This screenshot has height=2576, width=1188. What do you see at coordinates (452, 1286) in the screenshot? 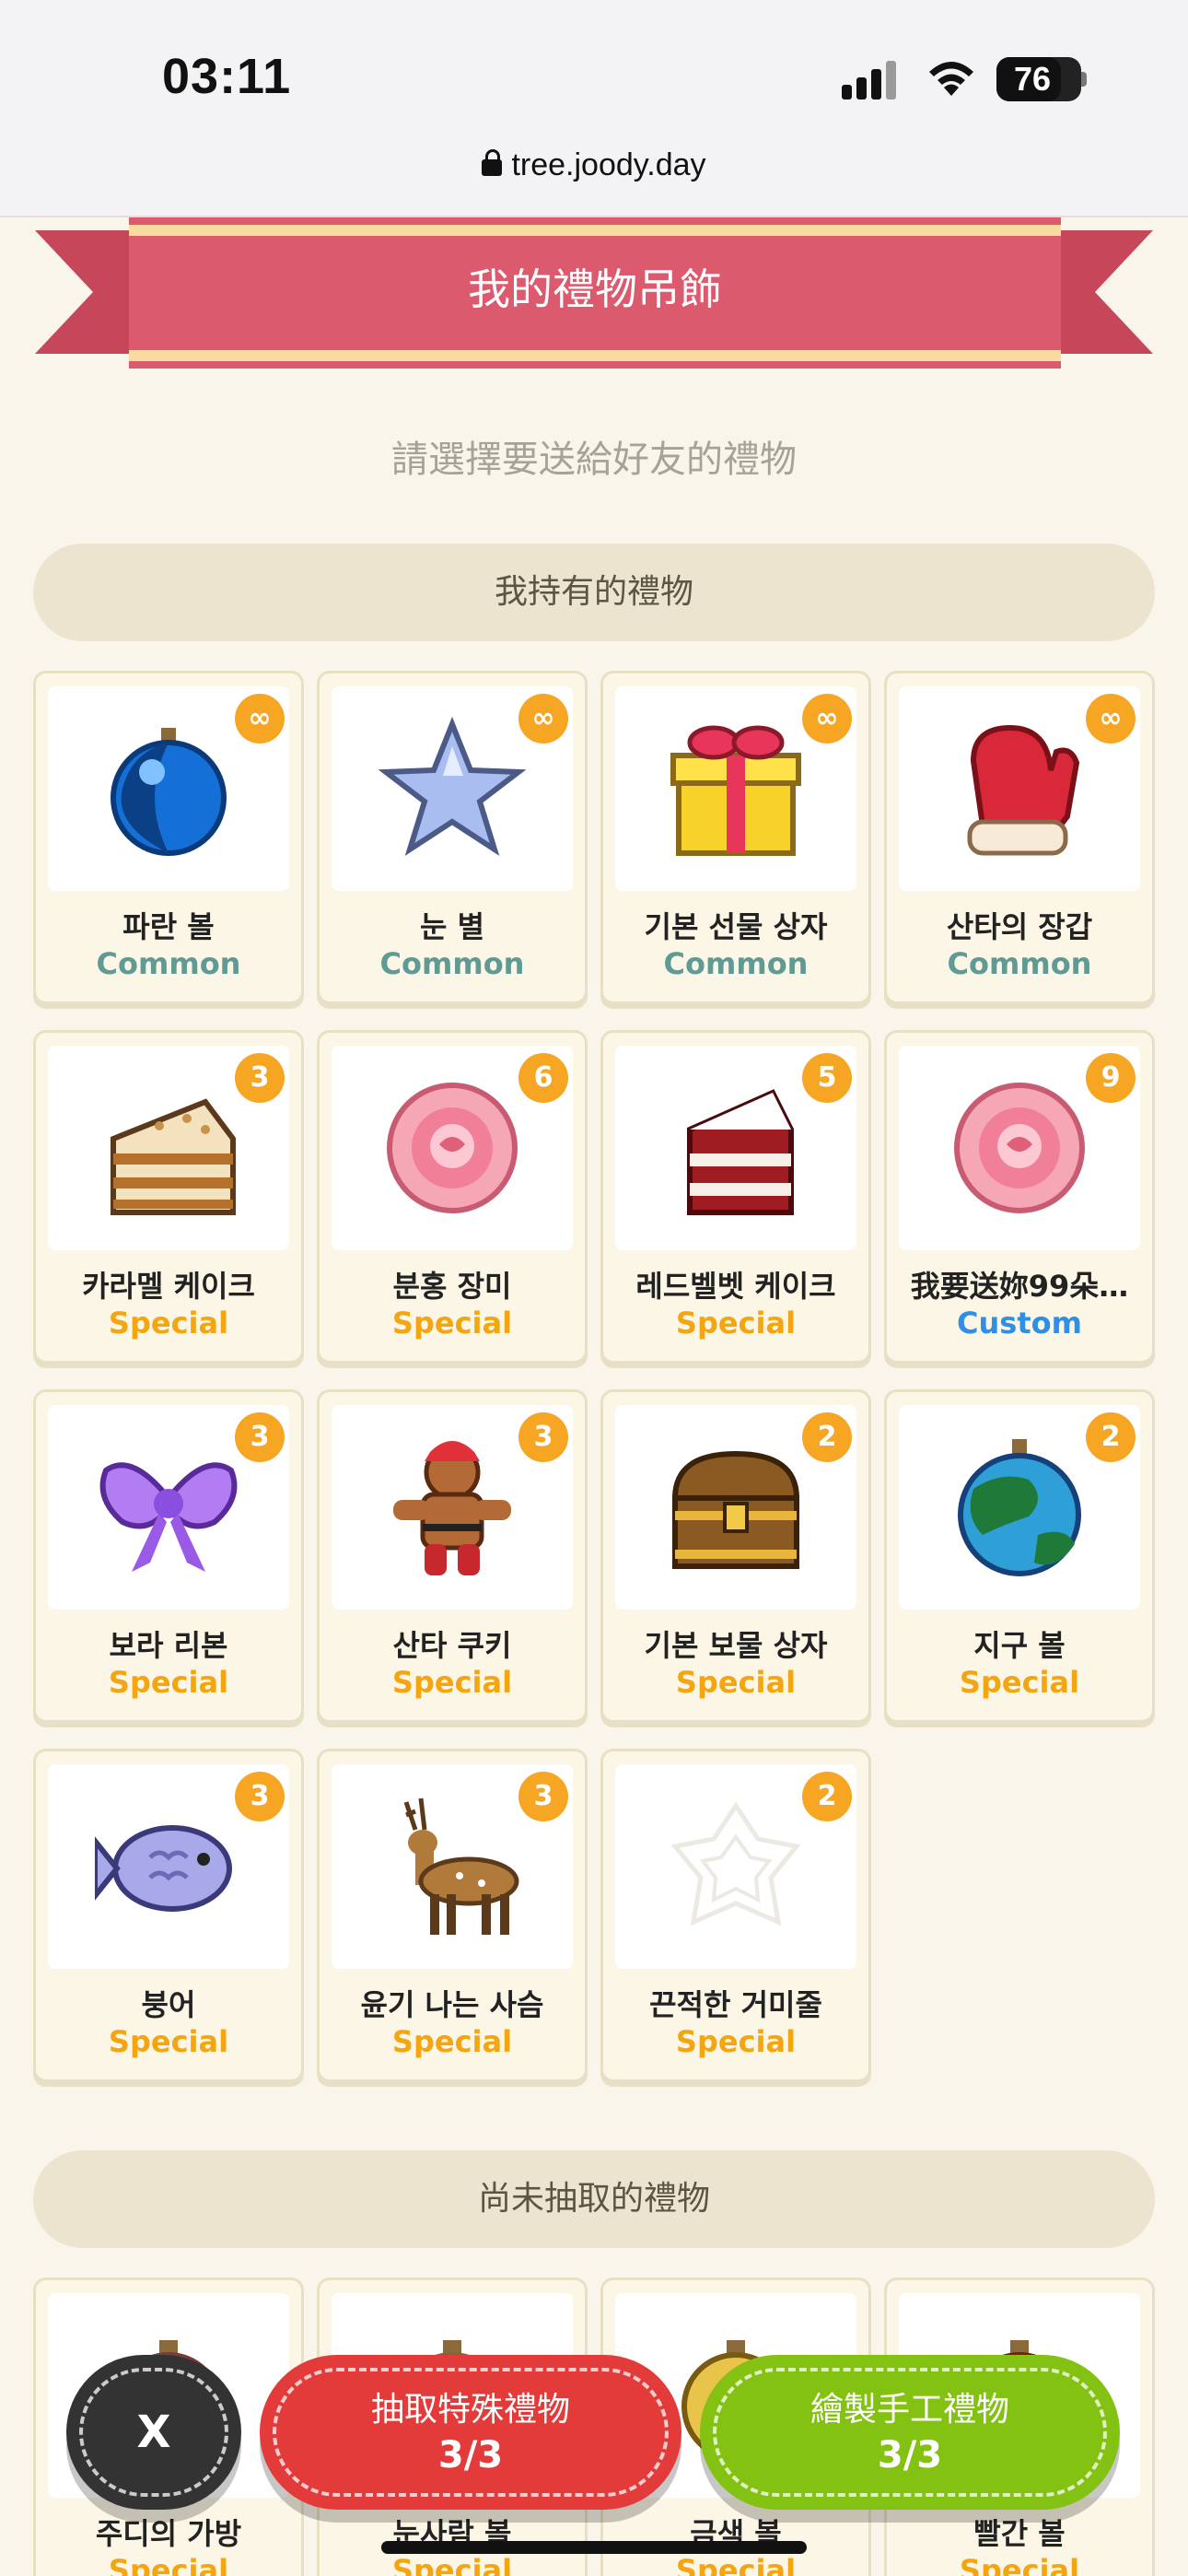
I see `gift-name: 분홍 장미` at bounding box center [452, 1286].